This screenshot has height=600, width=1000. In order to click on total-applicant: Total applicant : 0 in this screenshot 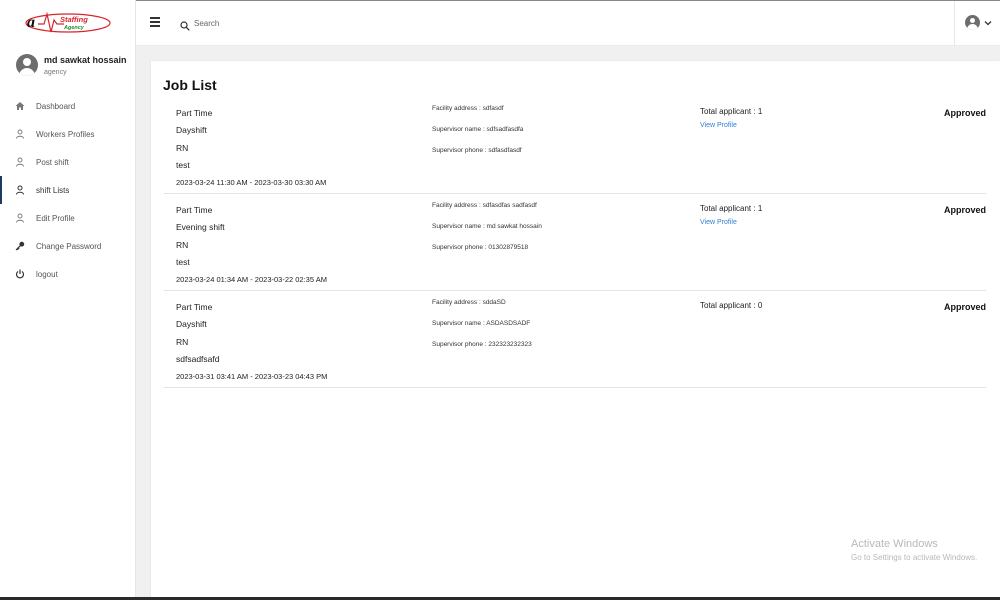, I will do `click(731, 305)`.